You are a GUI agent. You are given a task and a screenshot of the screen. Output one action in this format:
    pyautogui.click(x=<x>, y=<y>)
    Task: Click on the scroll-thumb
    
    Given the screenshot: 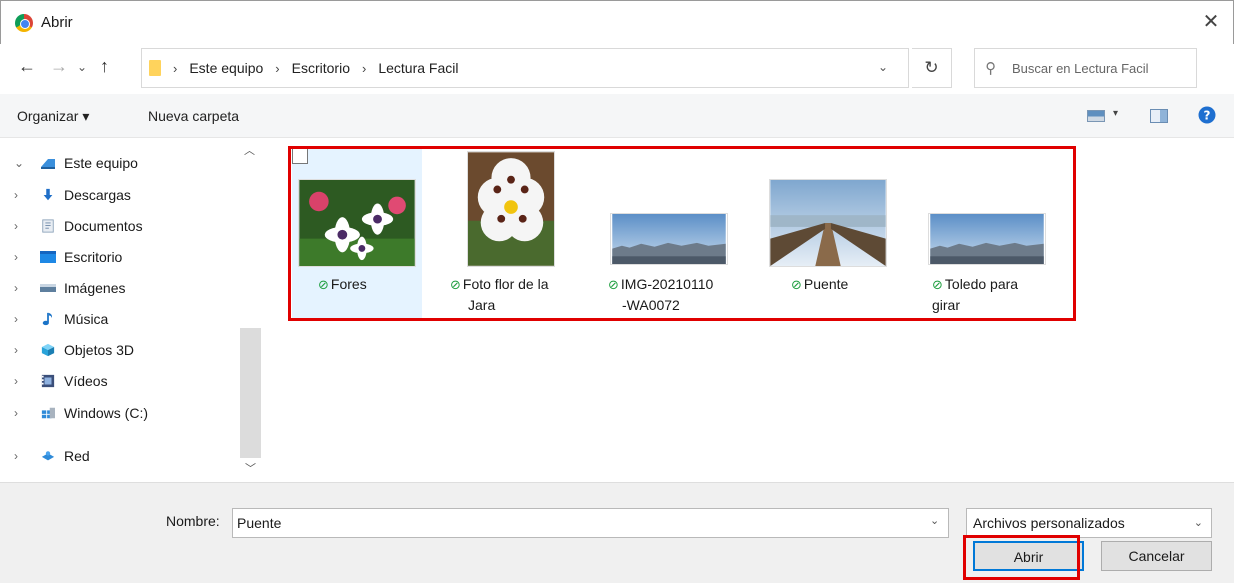 What is the action you would take?
    pyautogui.click(x=250, y=393)
    